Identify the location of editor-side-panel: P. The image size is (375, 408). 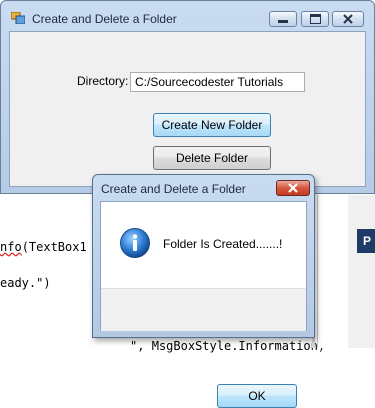
(346, 271).